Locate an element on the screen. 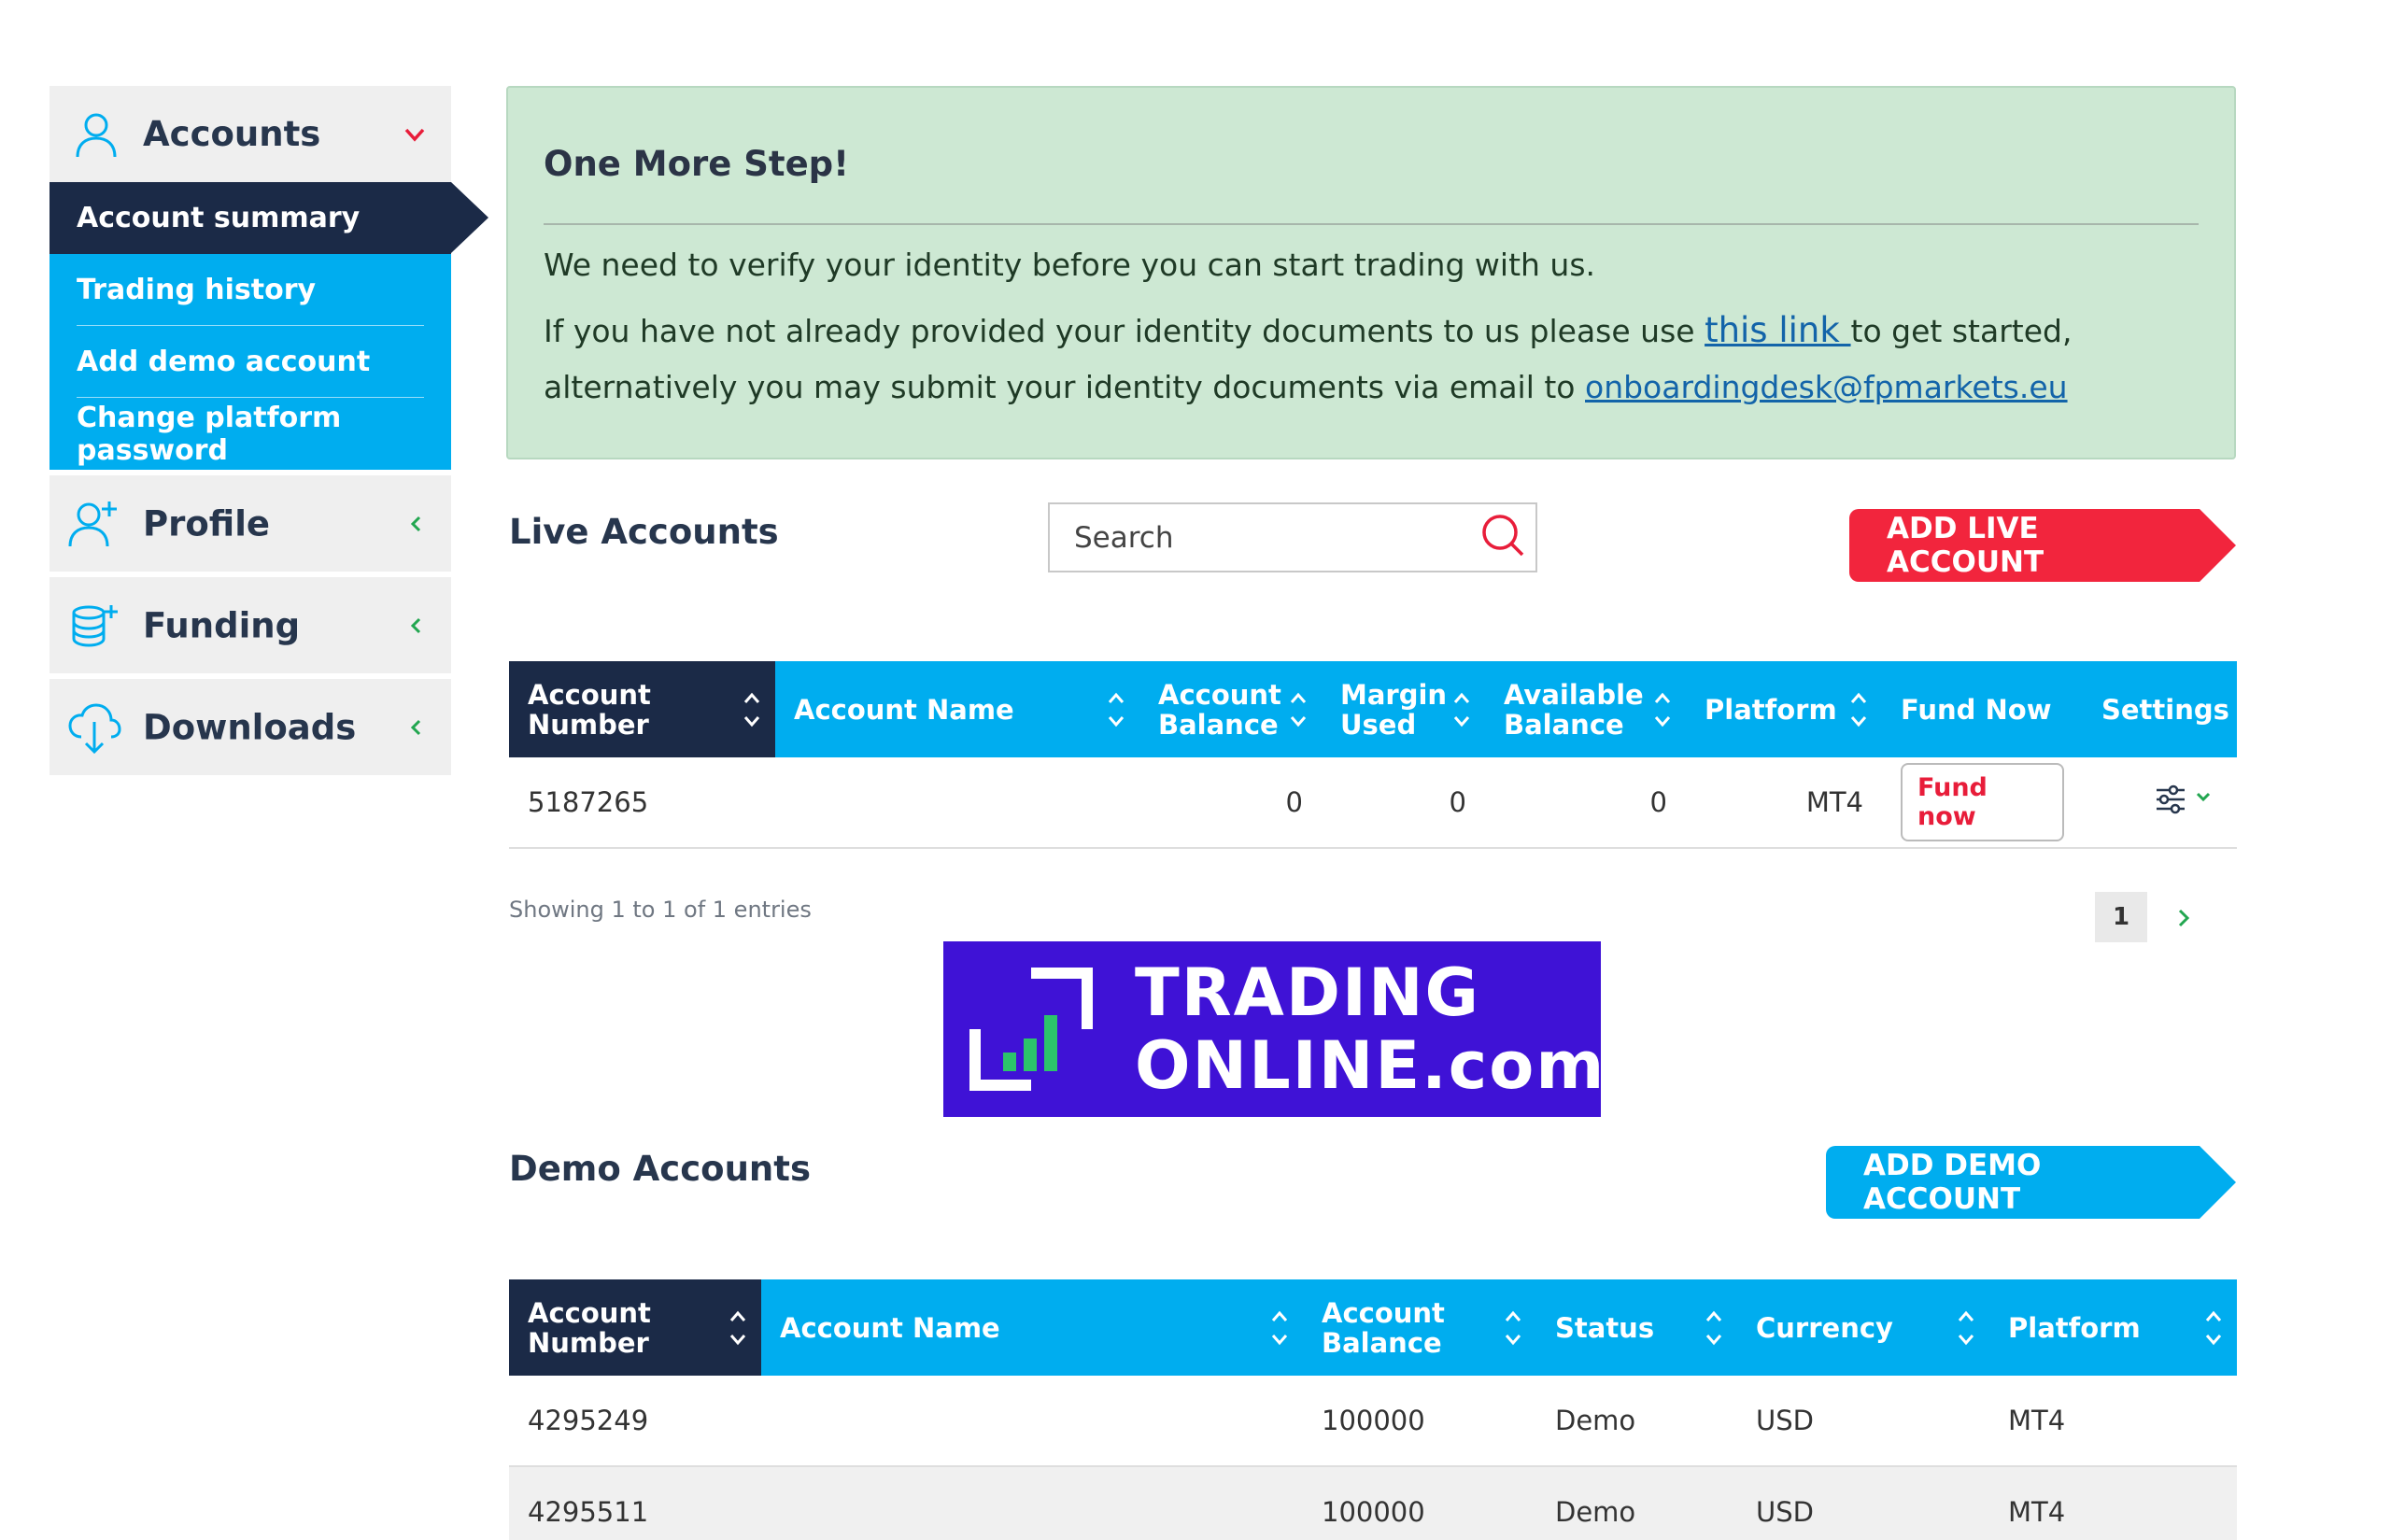  cell-margin-used: 0 is located at coordinates (1403, 803).